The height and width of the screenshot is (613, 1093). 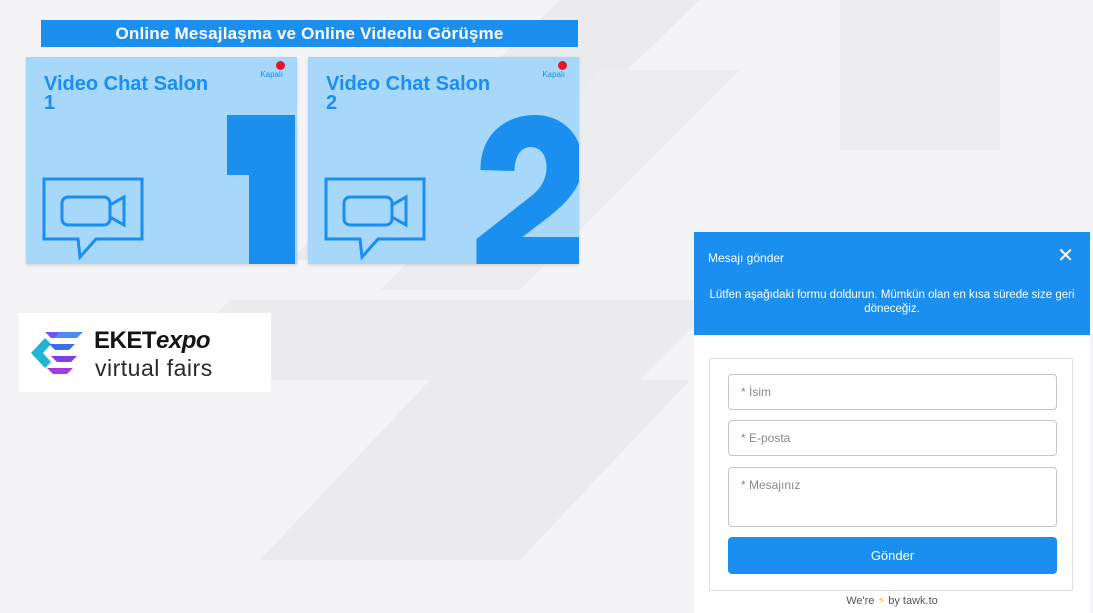 I want to click on chat-title: Mesajı gönder, so click(x=746, y=258).